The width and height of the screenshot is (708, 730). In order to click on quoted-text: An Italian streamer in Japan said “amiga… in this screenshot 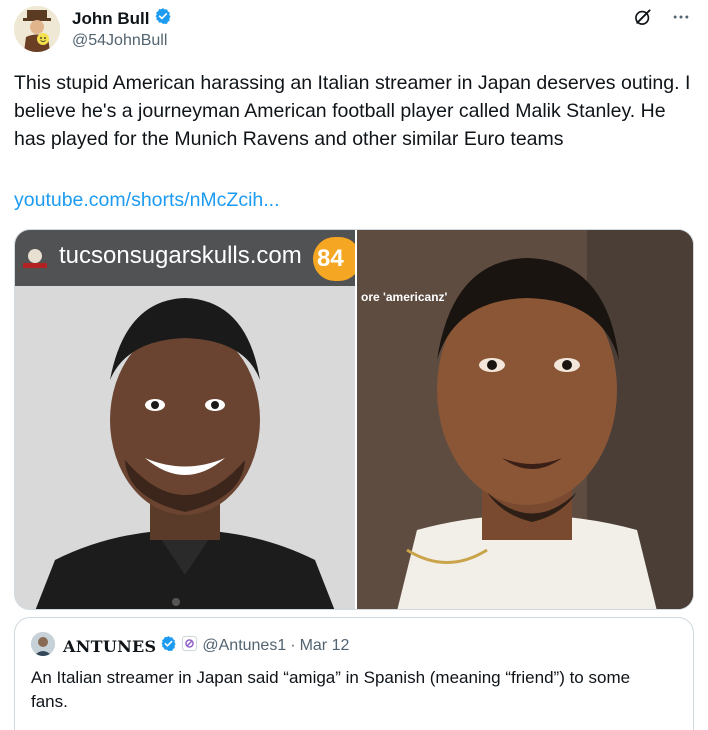, I will do `click(331, 689)`.